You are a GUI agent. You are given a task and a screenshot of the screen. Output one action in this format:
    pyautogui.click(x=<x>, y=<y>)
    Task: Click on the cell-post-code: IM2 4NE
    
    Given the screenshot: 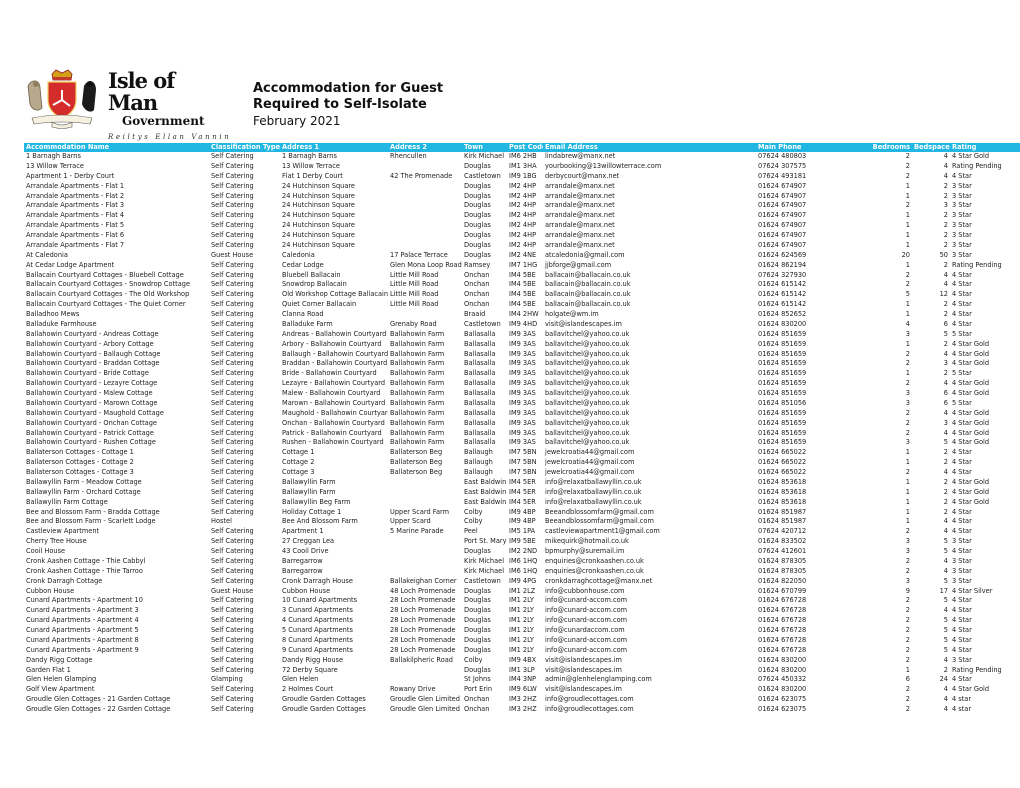 What is the action you would take?
    pyautogui.click(x=523, y=254)
    